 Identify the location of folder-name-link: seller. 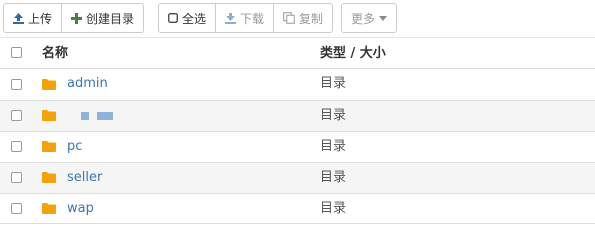
(84, 178).